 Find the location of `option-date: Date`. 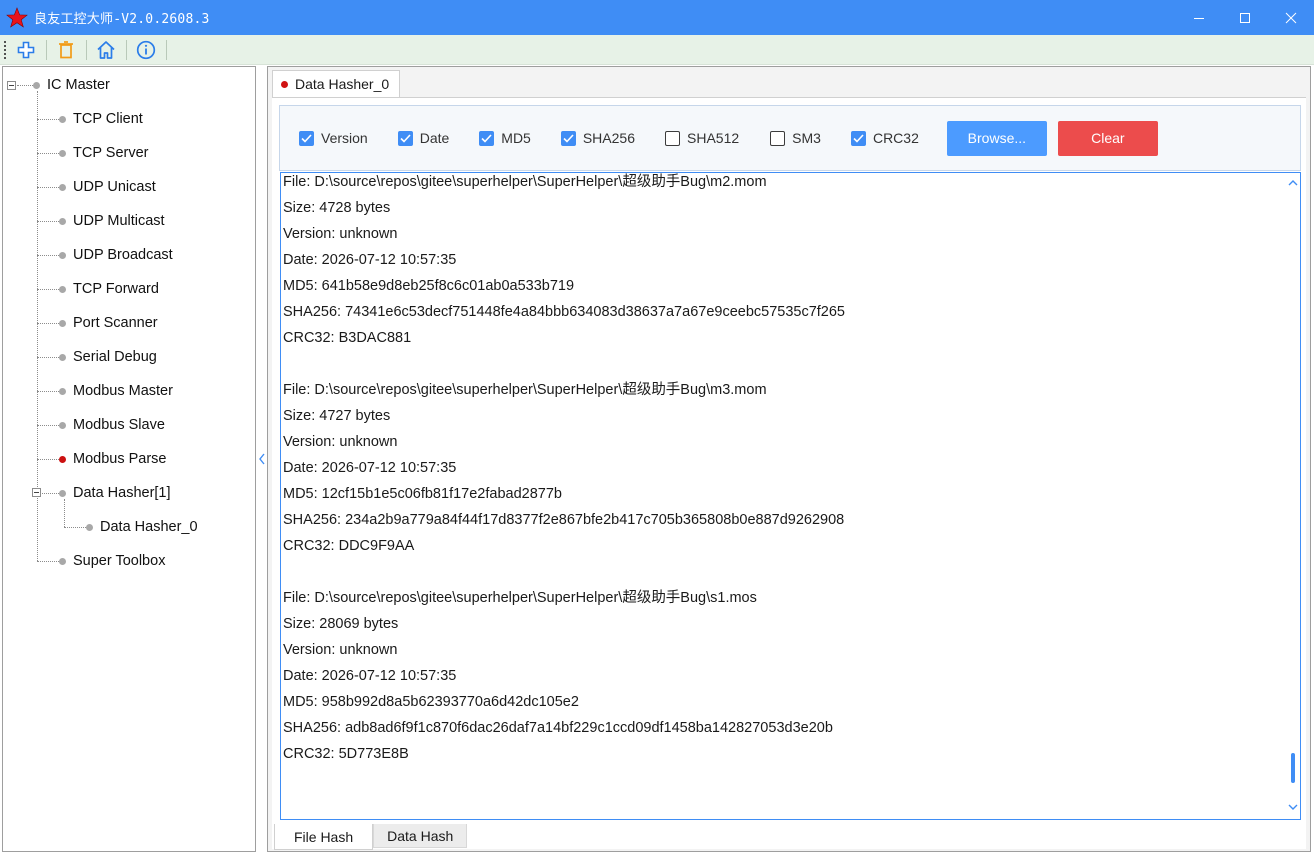

option-date: Date is located at coordinates (423, 138).